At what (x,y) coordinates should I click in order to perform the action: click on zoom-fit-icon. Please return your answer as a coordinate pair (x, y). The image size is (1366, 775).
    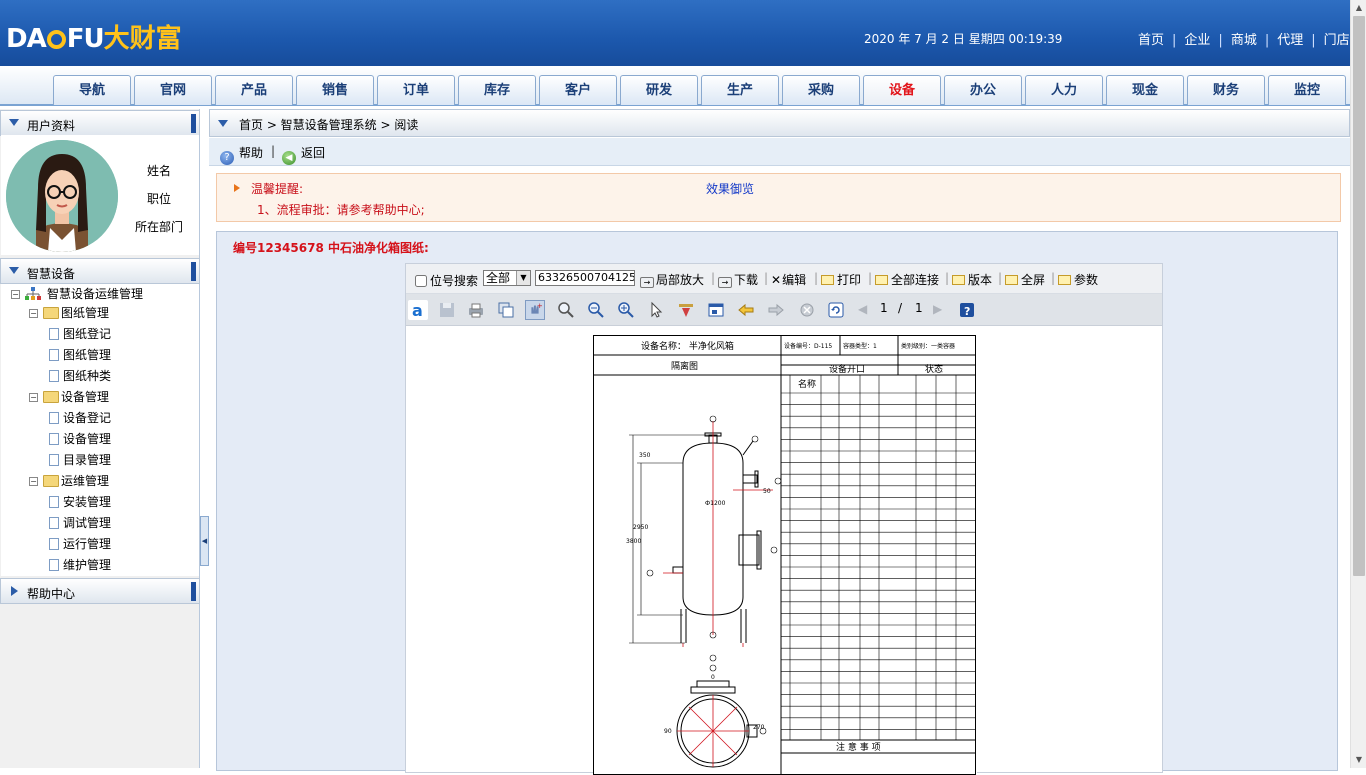
    Looking at the image, I should click on (566, 310).